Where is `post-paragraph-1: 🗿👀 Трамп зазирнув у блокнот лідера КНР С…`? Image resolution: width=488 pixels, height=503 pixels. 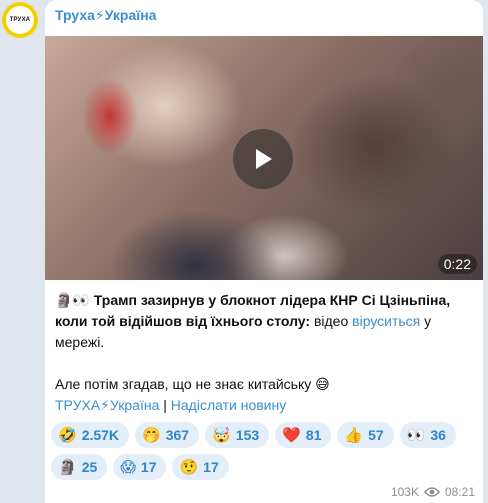 post-paragraph-1: 🗿👀 Трамп зазирнув у блокнот лідера КНР С… is located at coordinates (266, 321).